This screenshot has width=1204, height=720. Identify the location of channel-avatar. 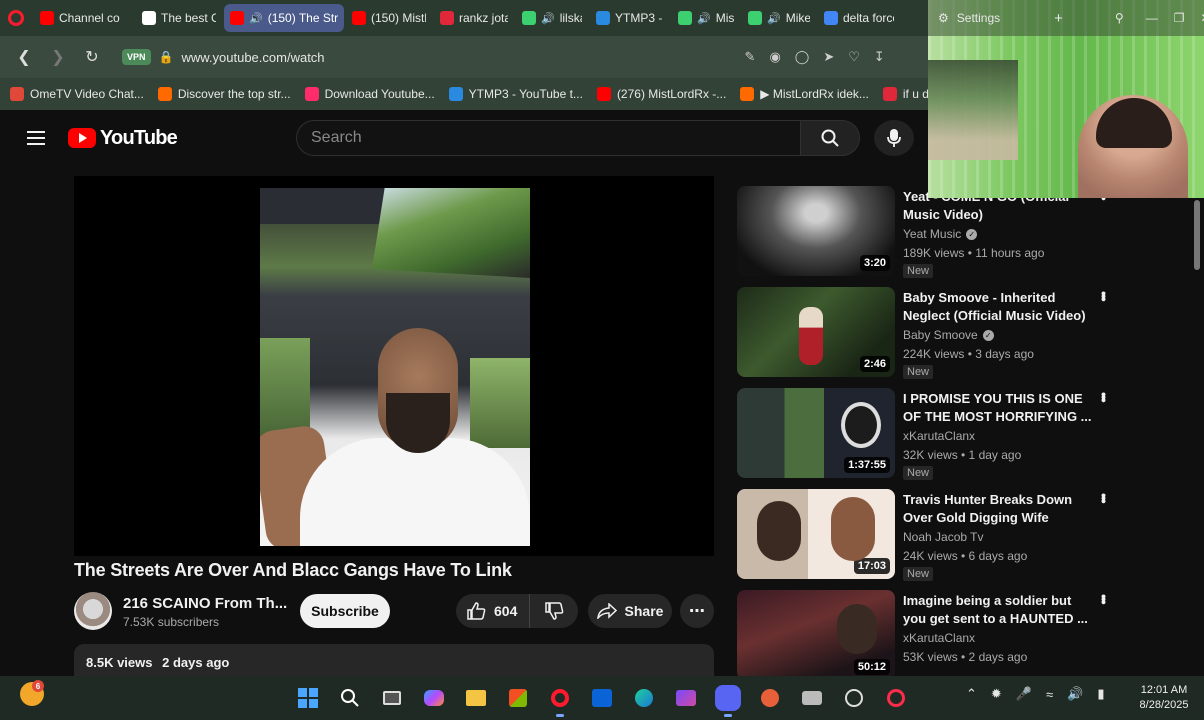
(93, 611).